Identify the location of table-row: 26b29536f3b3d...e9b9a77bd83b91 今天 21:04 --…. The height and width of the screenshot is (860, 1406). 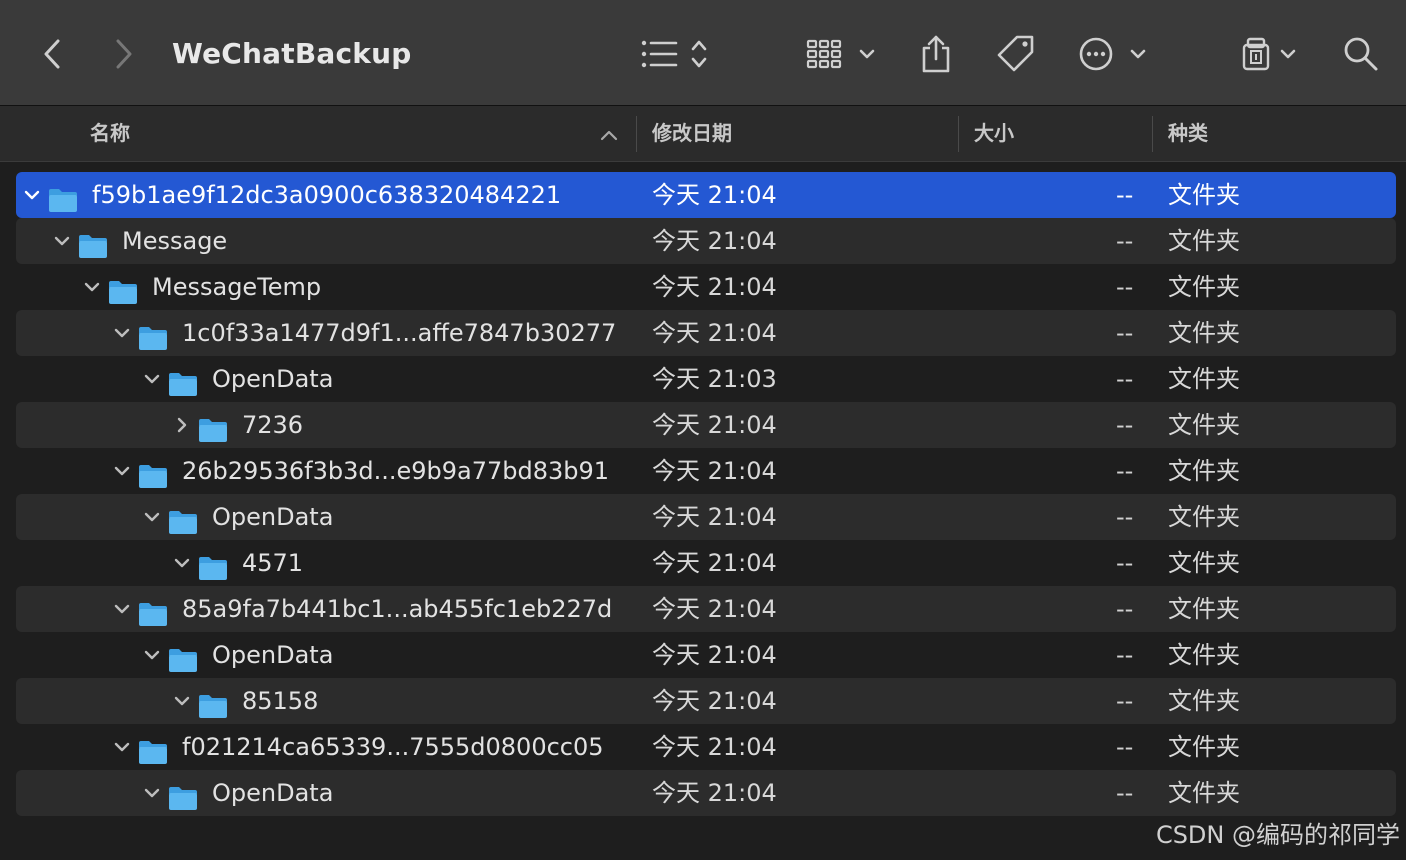
(706, 471).